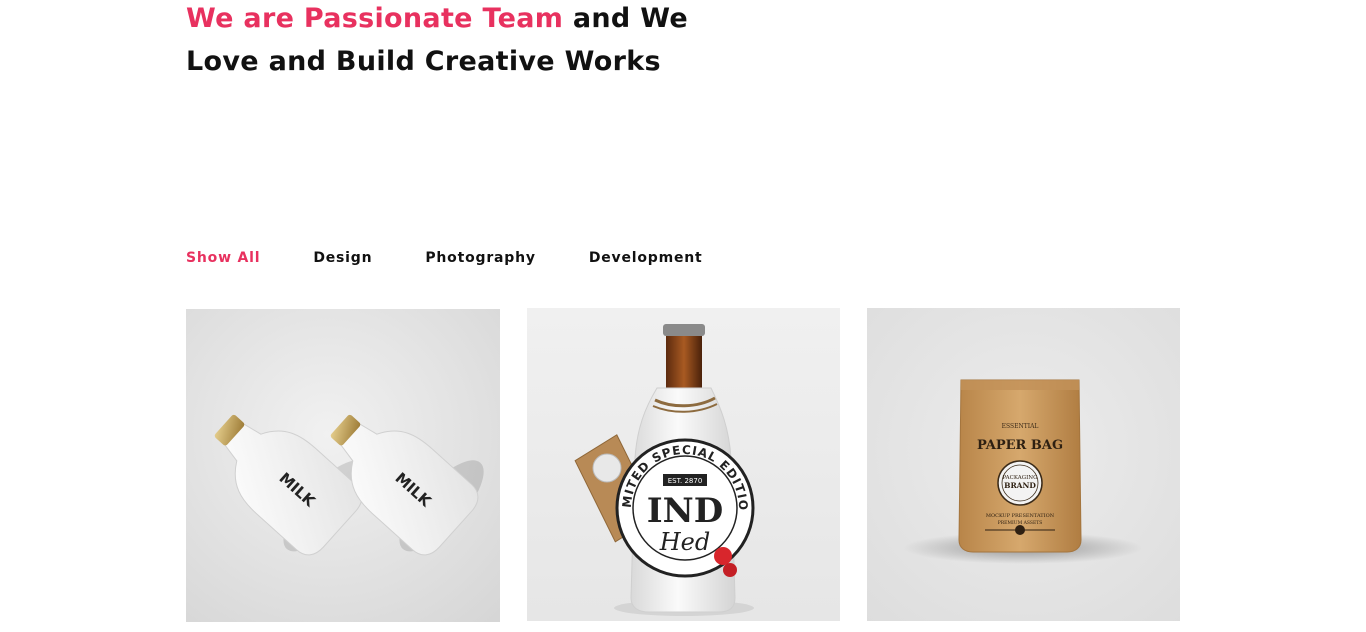 Image resolution: width=1366 pixels, height=632 pixels. What do you see at coordinates (685, 511) in the screenshot?
I see `bottle-label-big: IND` at bounding box center [685, 511].